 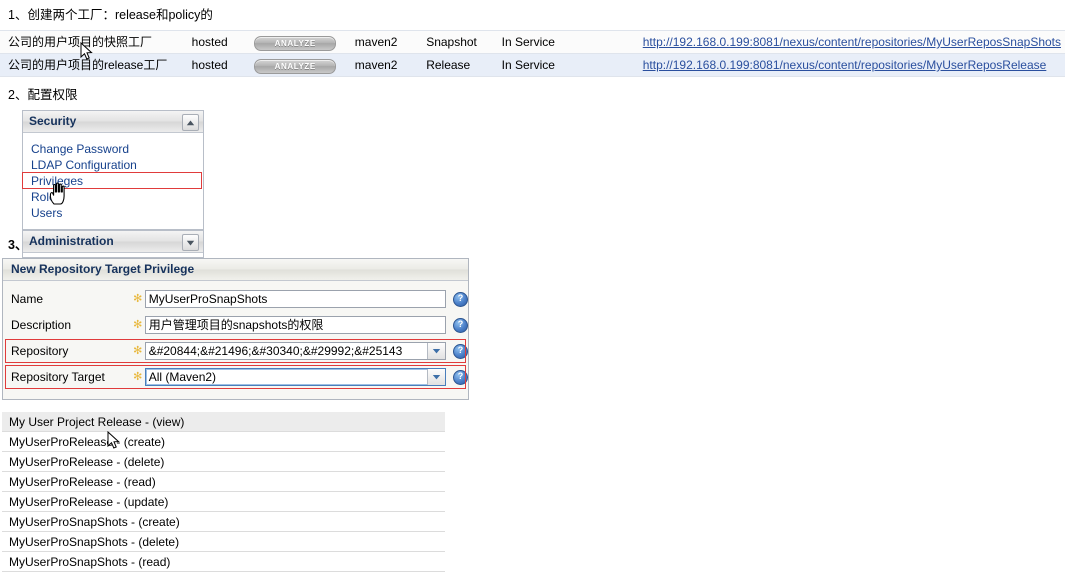 What do you see at coordinates (223, 522) in the screenshot?
I see `list-item: MyUserProSnapShots - (create)` at bounding box center [223, 522].